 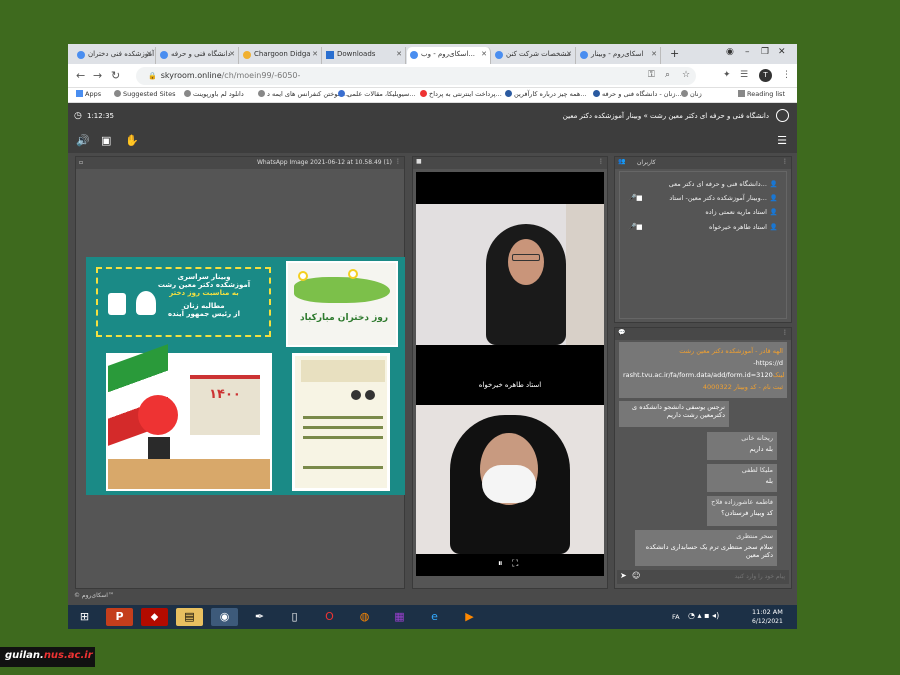 I want to click on pinned-line-4: ثبت نام - کد وبینار 4000322, so click(x=742, y=387).